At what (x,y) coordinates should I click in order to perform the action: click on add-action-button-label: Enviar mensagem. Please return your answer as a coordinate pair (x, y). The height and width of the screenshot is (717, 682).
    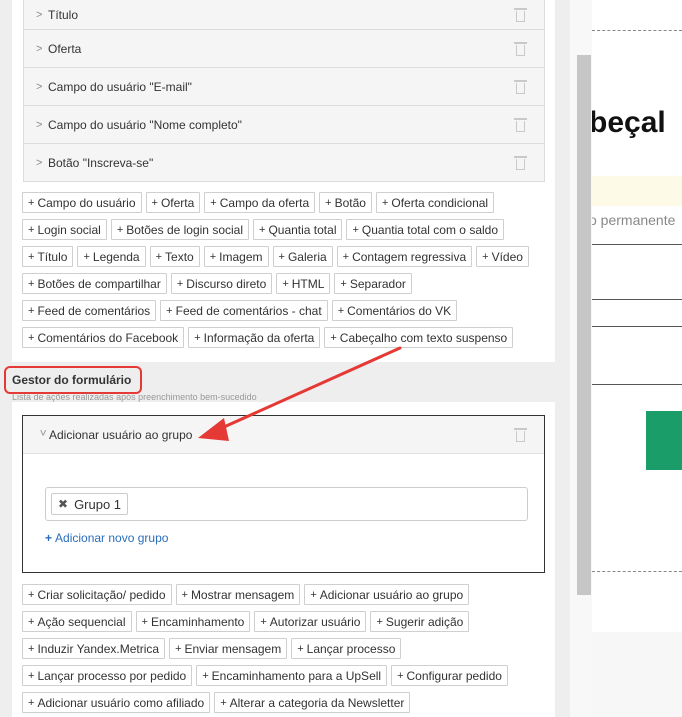
    Looking at the image, I should click on (233, 648).